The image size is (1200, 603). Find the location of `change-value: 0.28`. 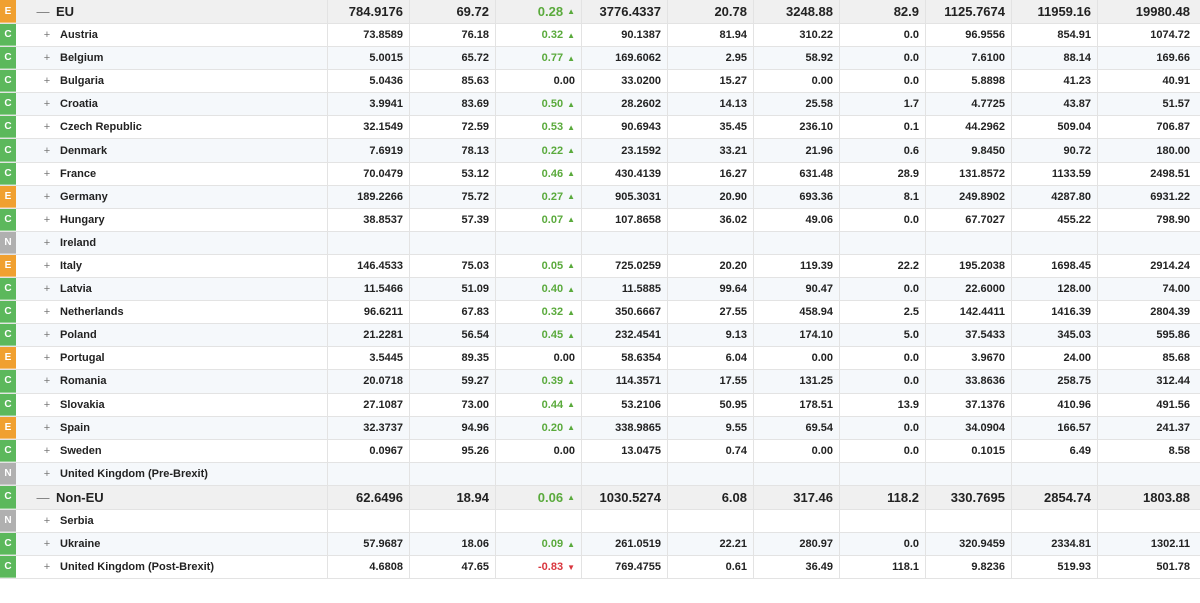

change-value: 0.28 is located at coordinates (550, 11).